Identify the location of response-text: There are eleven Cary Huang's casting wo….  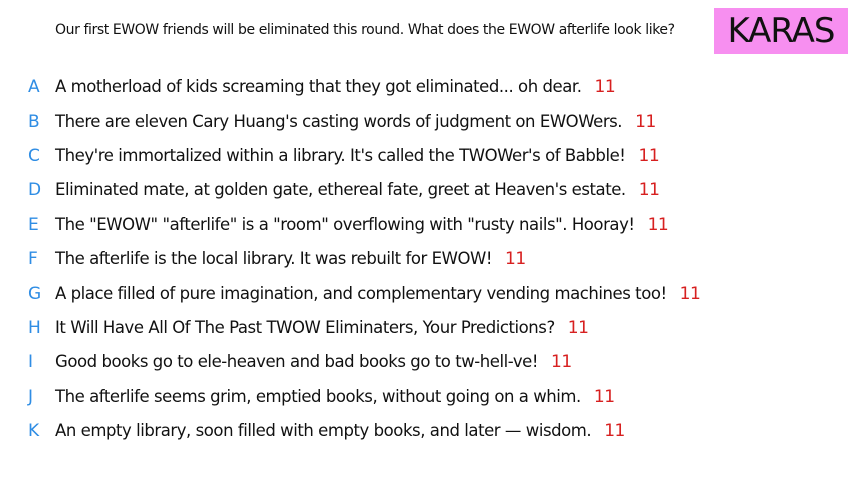
(355, 121).